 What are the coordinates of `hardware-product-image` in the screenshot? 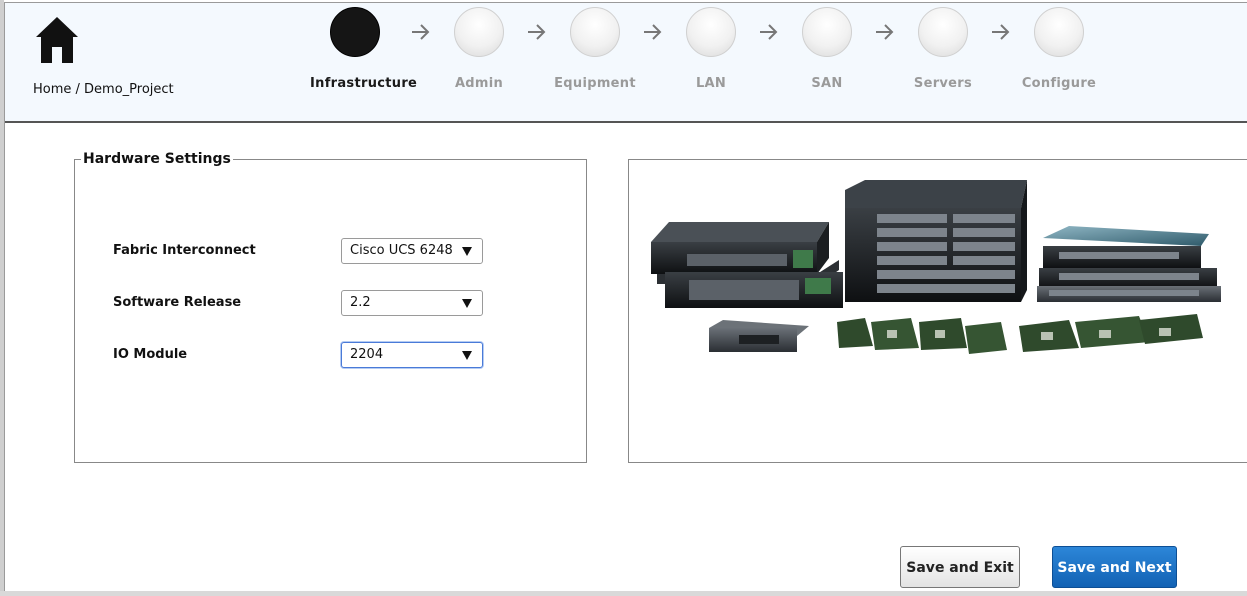 It's located at (936, 267).